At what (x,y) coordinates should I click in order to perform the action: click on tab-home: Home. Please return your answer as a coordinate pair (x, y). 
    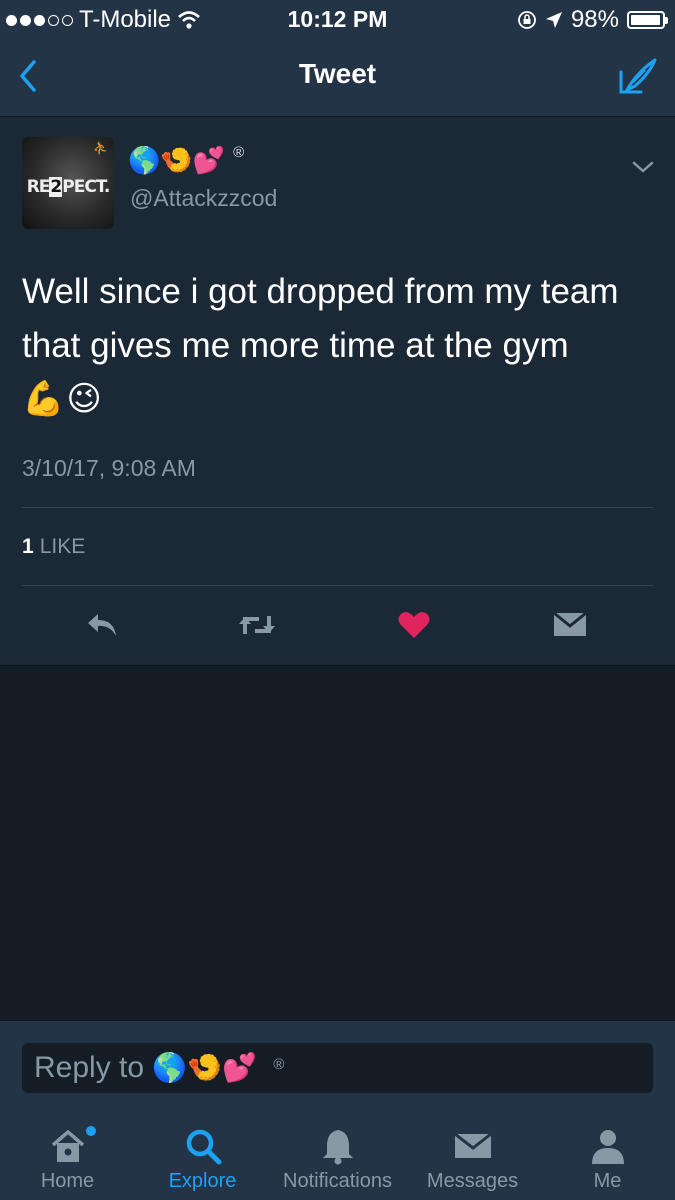
    Looking at the image, I should click on (67, 1155).